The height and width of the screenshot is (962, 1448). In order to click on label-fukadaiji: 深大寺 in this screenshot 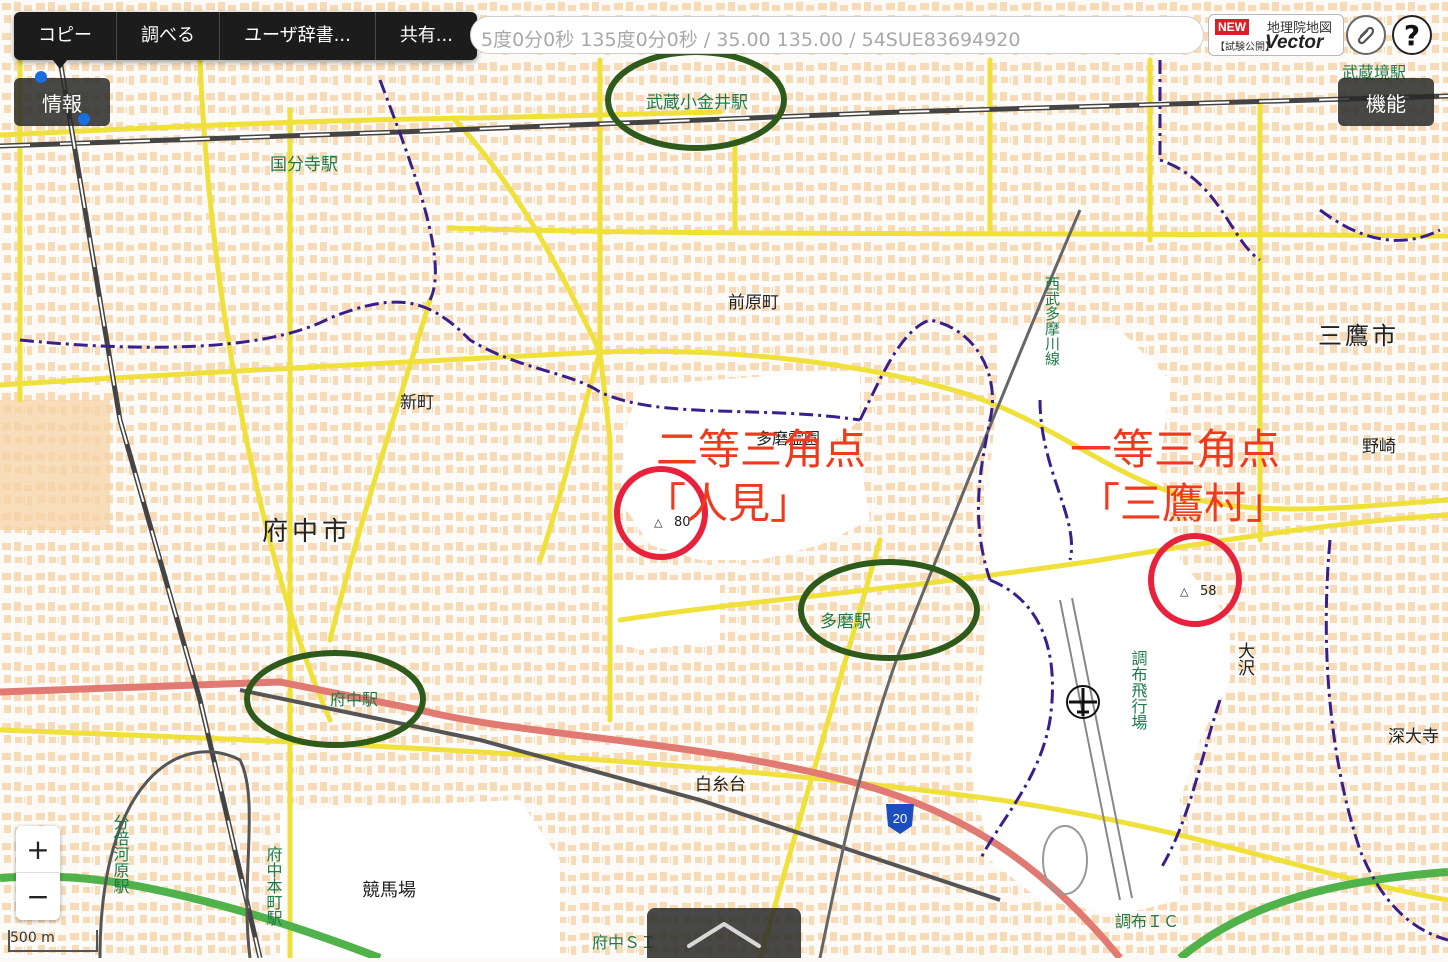, I will do `click(1413, 737)`.